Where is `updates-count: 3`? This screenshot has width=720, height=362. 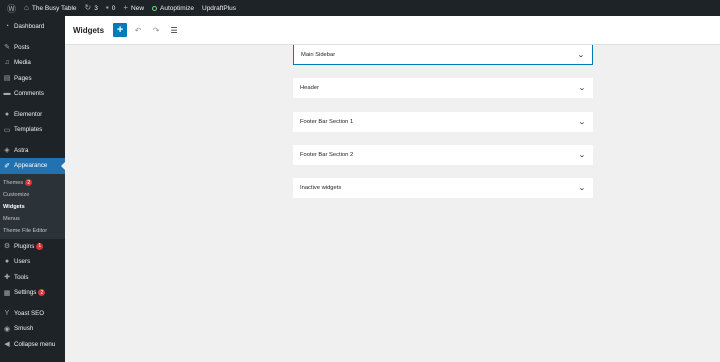 updates-count: 3 is located at coordinates (96, 8).